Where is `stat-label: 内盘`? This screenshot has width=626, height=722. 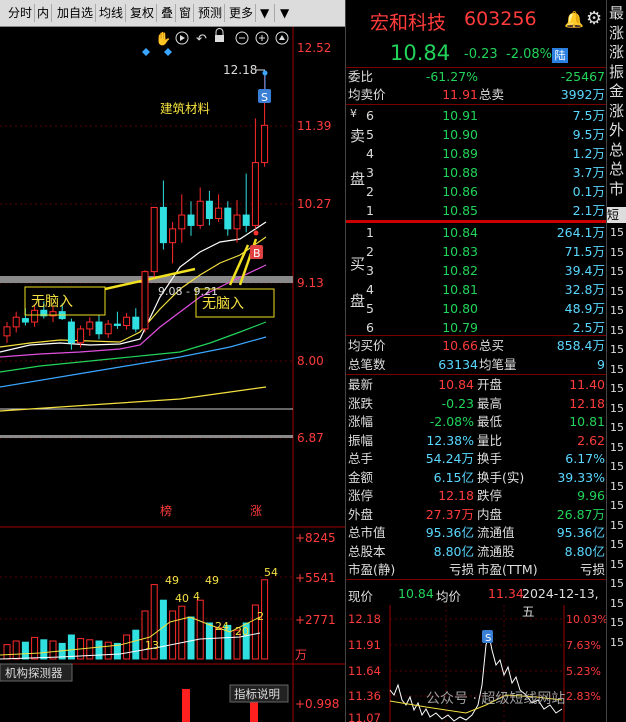 stat-label: 内盘 is located at coordinates (490, 514).